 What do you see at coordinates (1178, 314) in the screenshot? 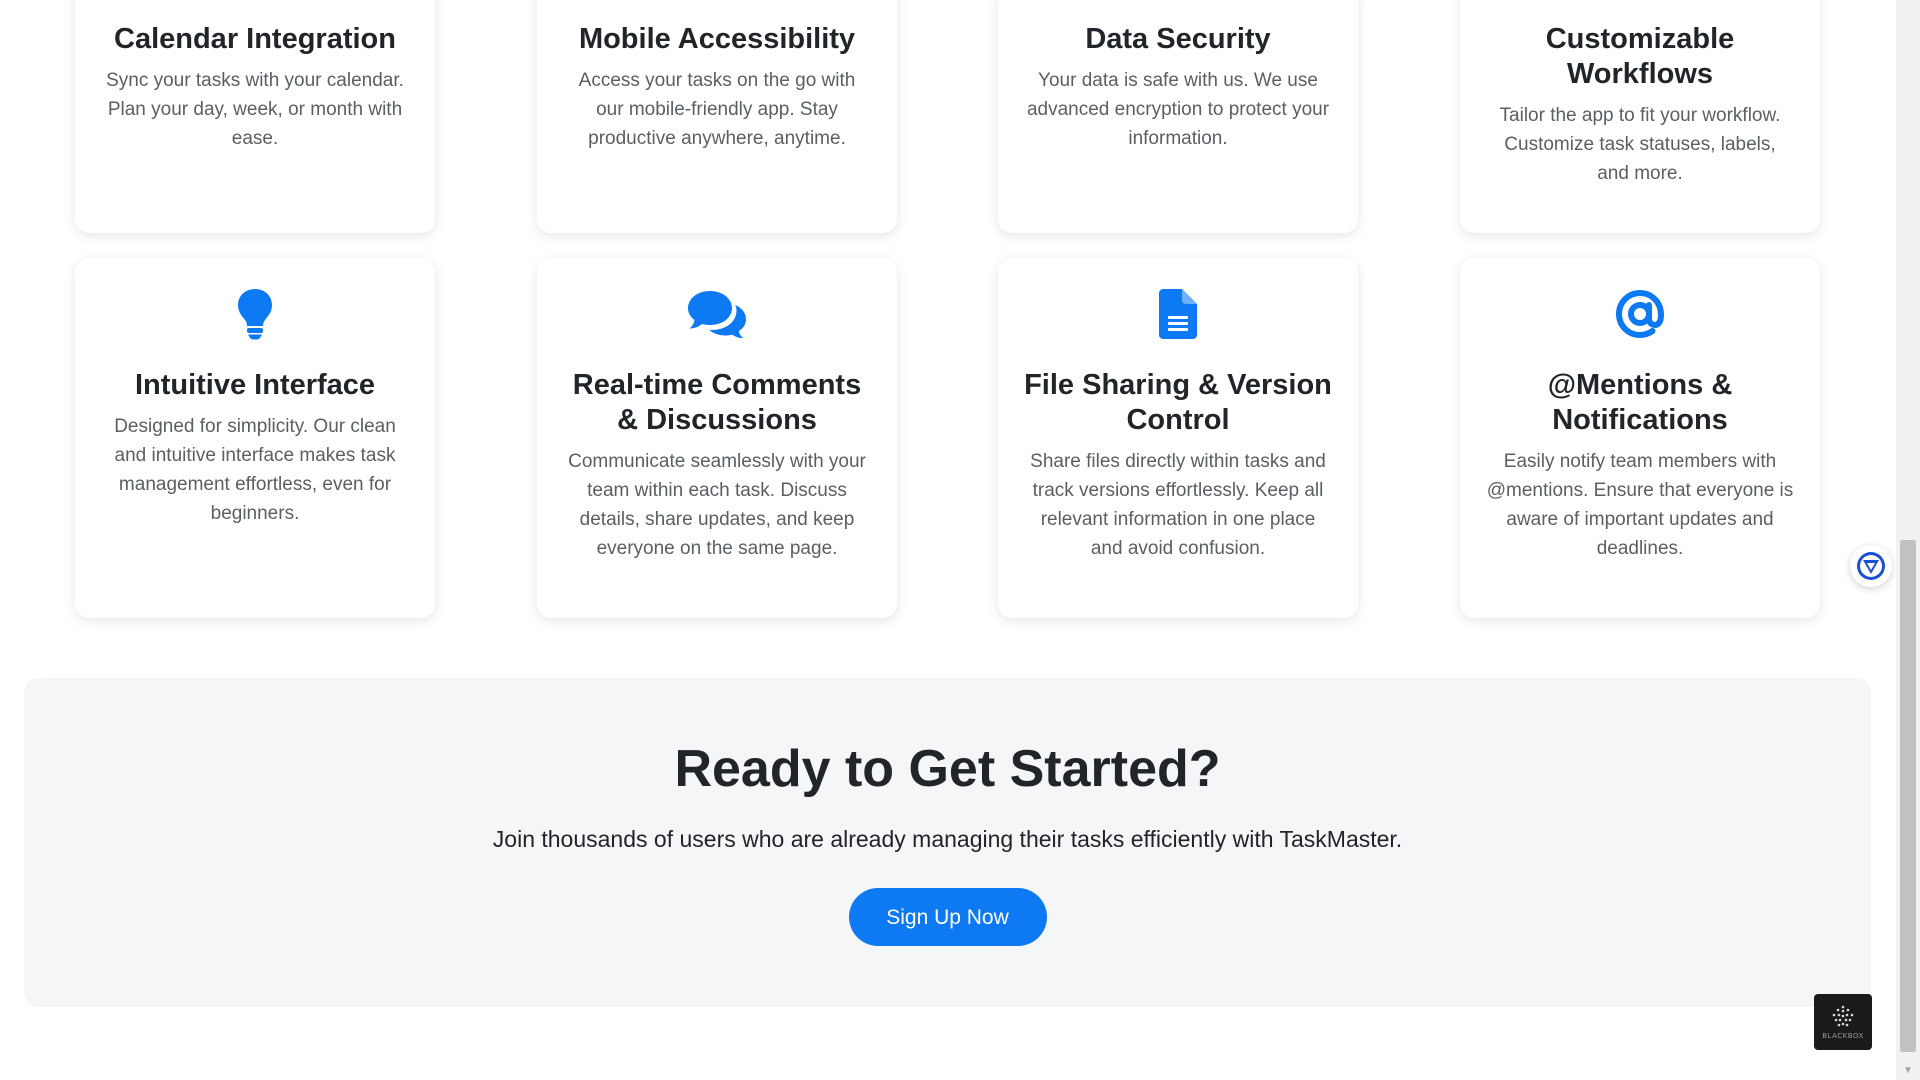
I see `document-icon` at bounding box center [1178, 314].